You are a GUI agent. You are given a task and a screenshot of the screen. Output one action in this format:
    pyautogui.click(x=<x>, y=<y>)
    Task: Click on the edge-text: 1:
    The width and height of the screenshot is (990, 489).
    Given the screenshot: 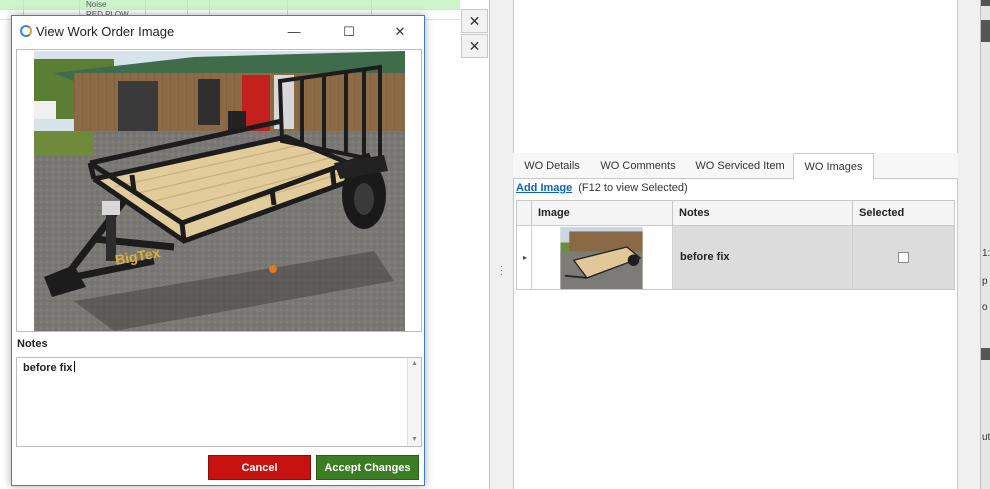 What is the action you would take?
    pyautogui.click(x=986, y=253)
    